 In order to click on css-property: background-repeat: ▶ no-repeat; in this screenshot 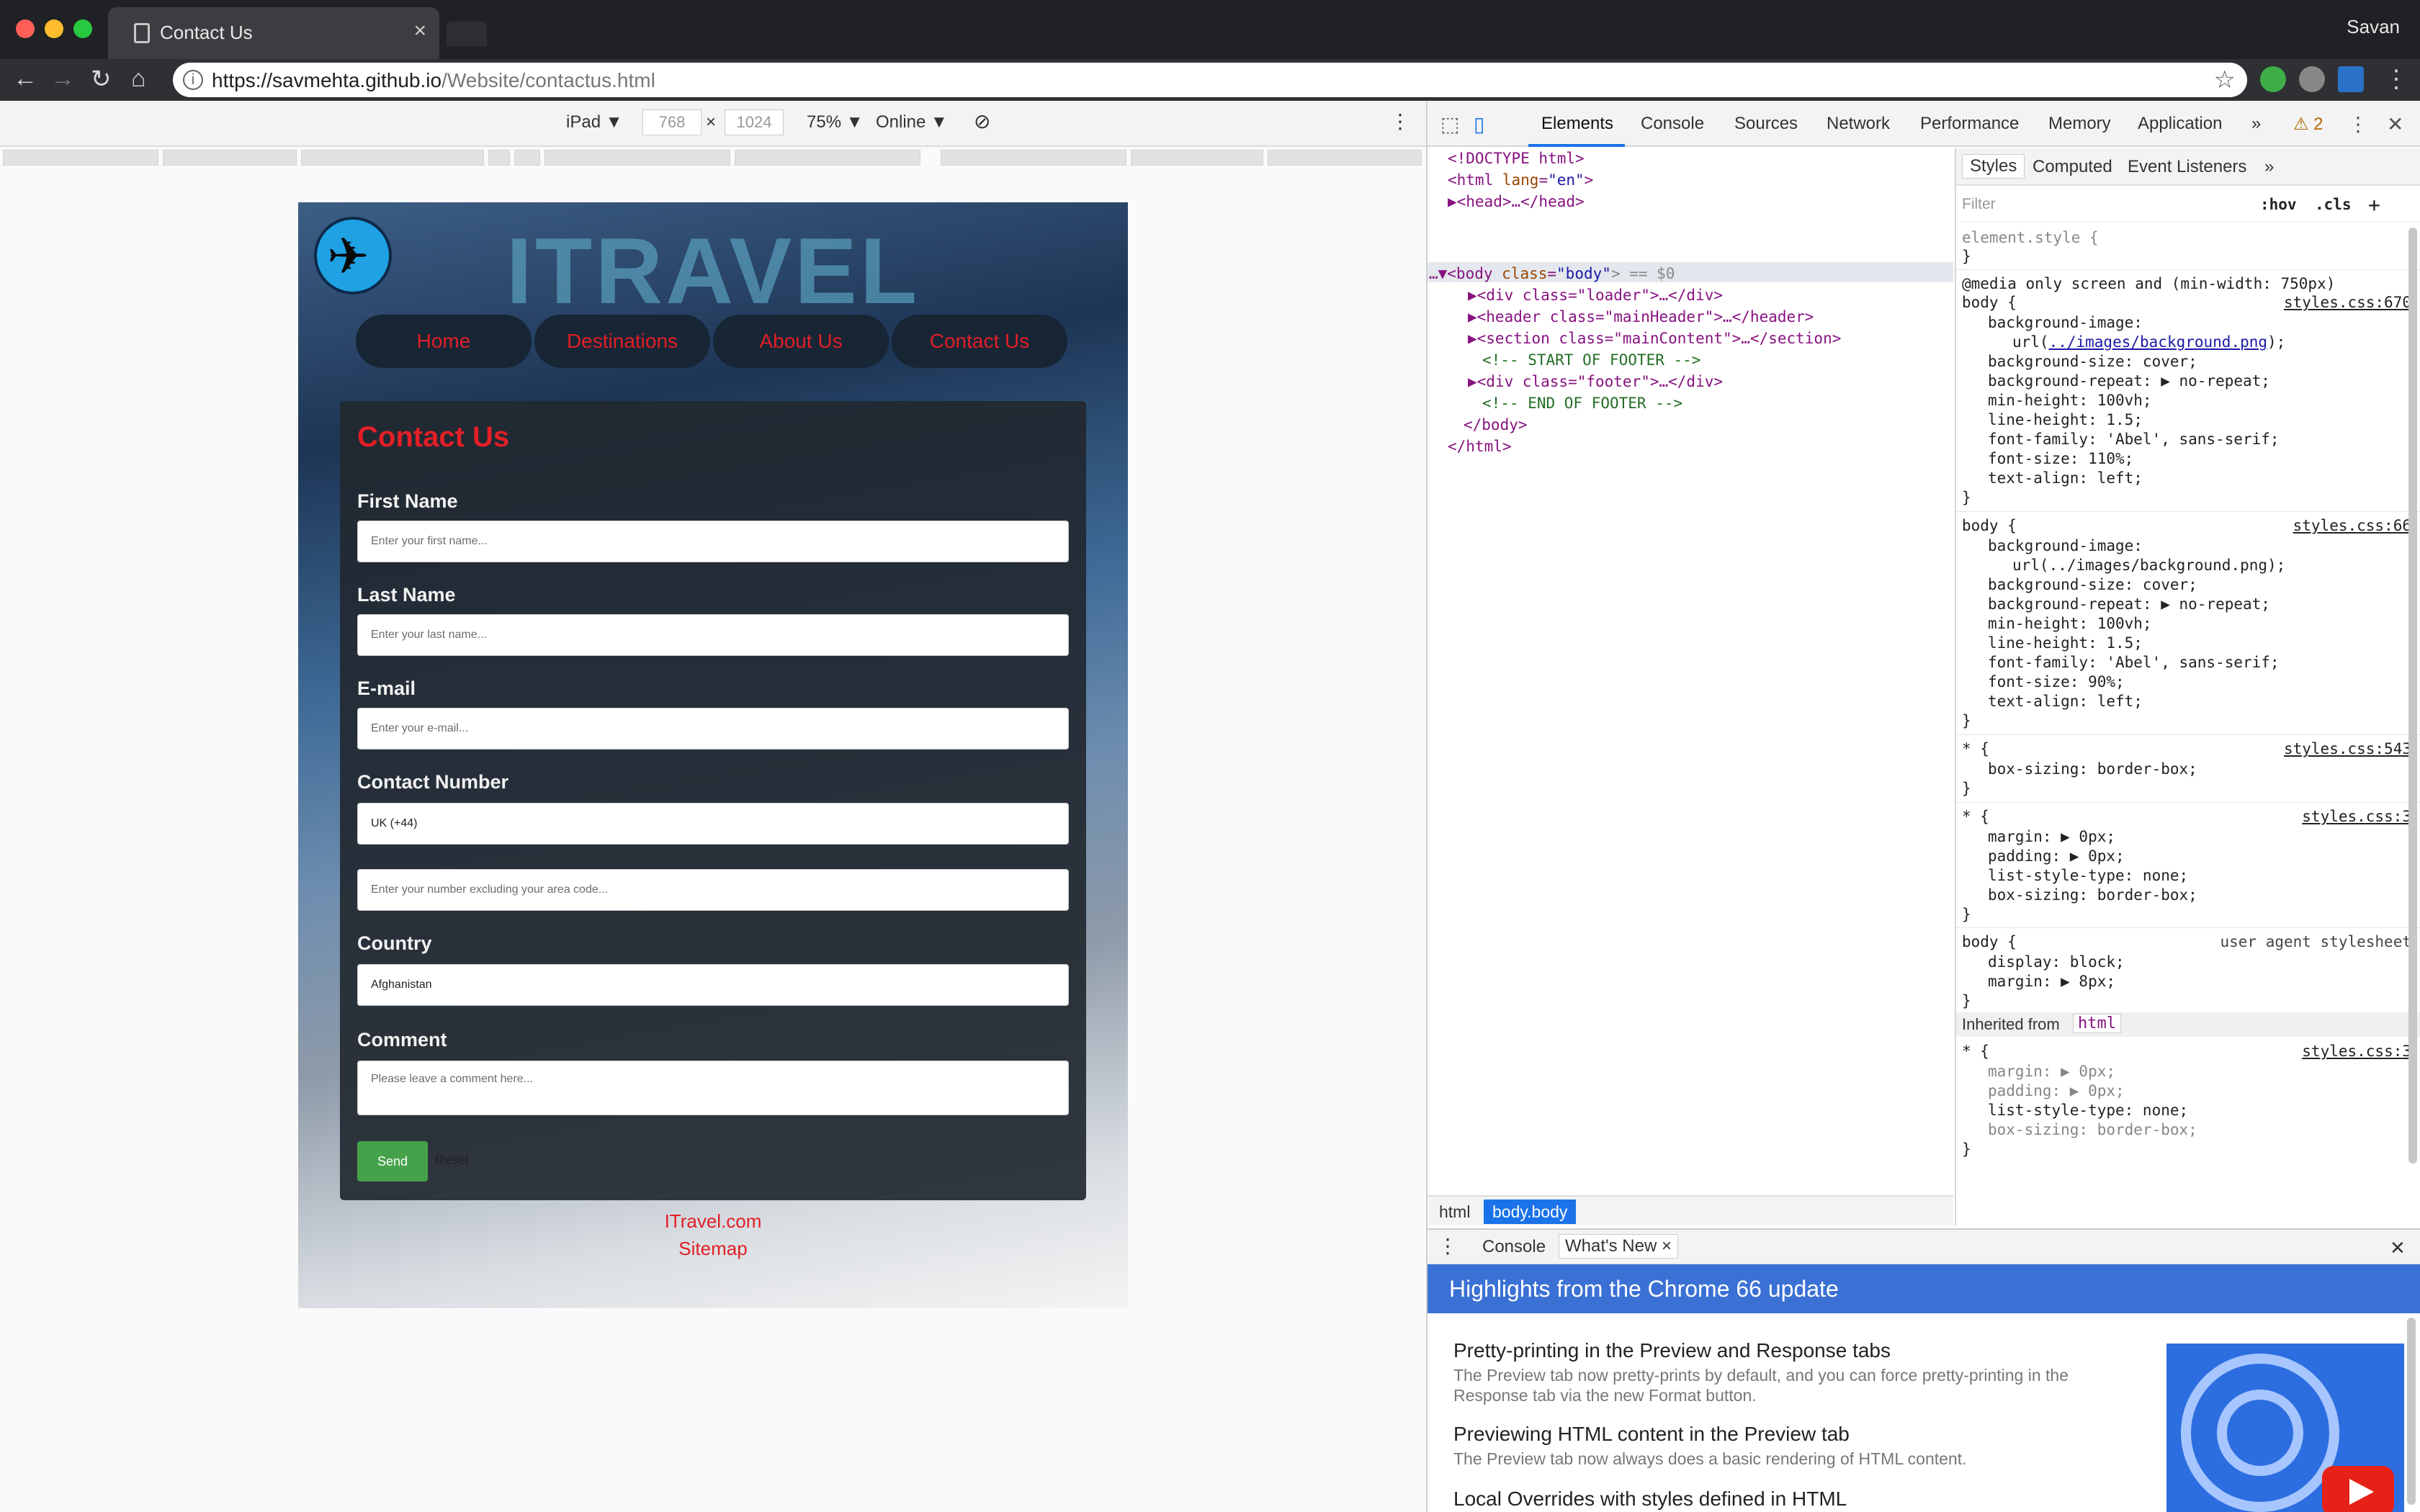, I will do `click(2129, 381)`.